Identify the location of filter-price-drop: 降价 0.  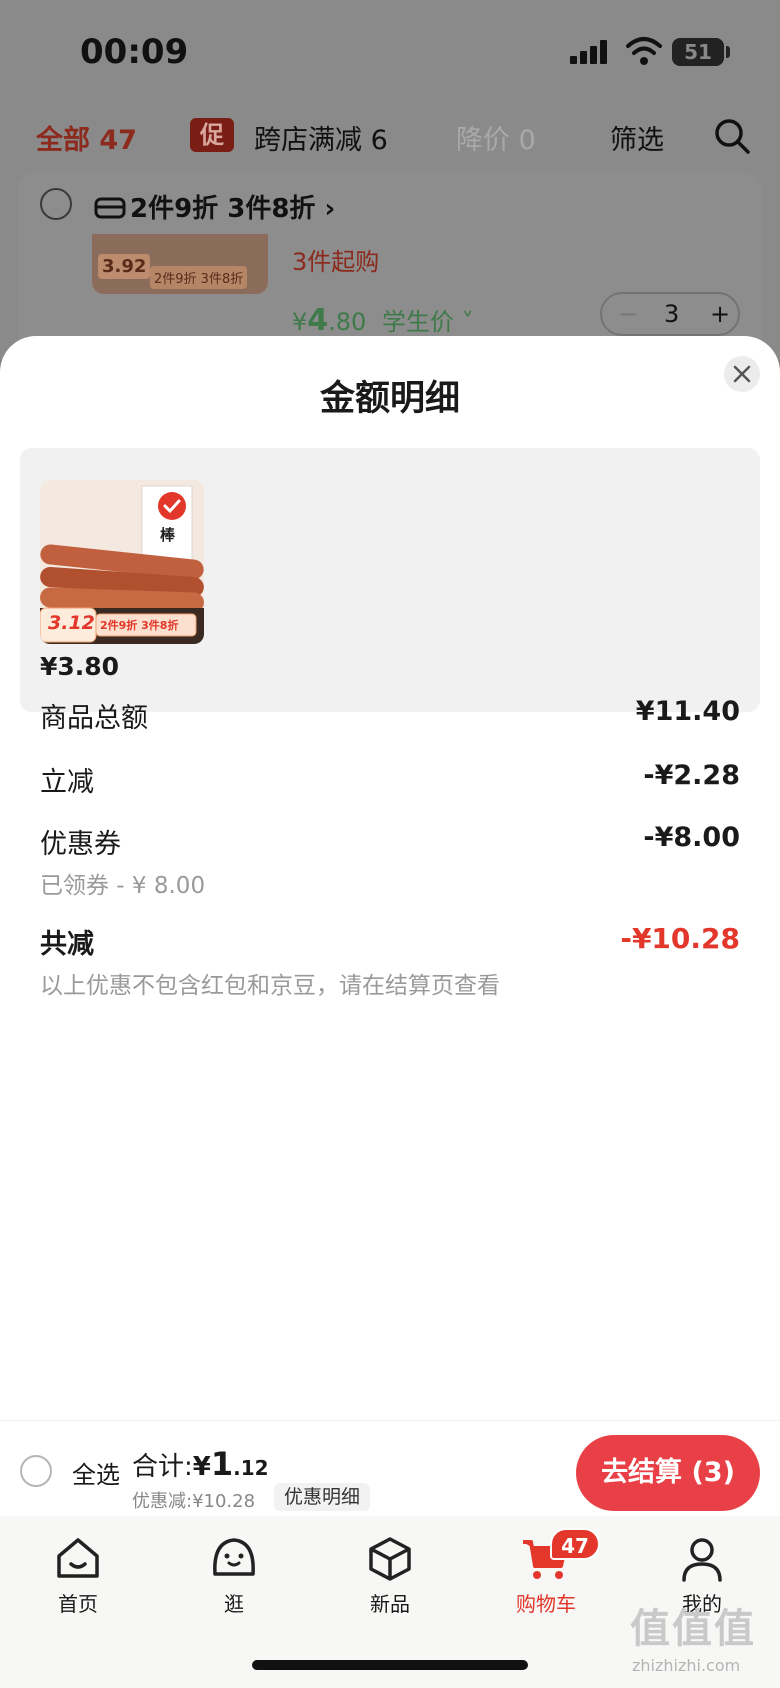
(496, 137).